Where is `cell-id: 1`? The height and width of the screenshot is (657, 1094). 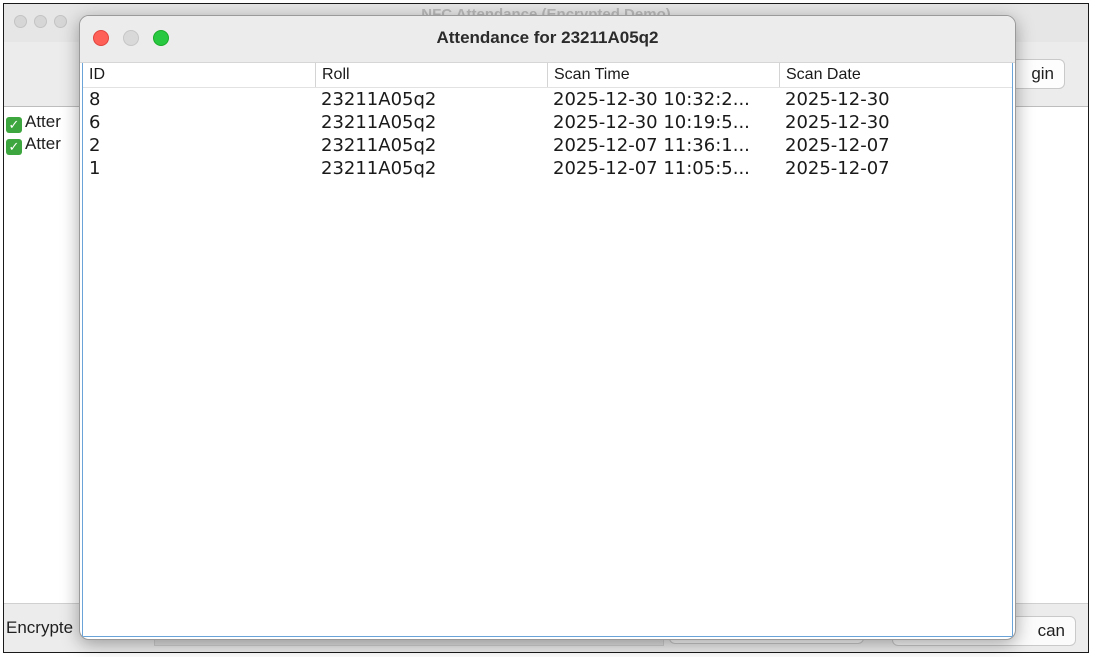 cell-id: 1 is located at coordinates (95, 168).